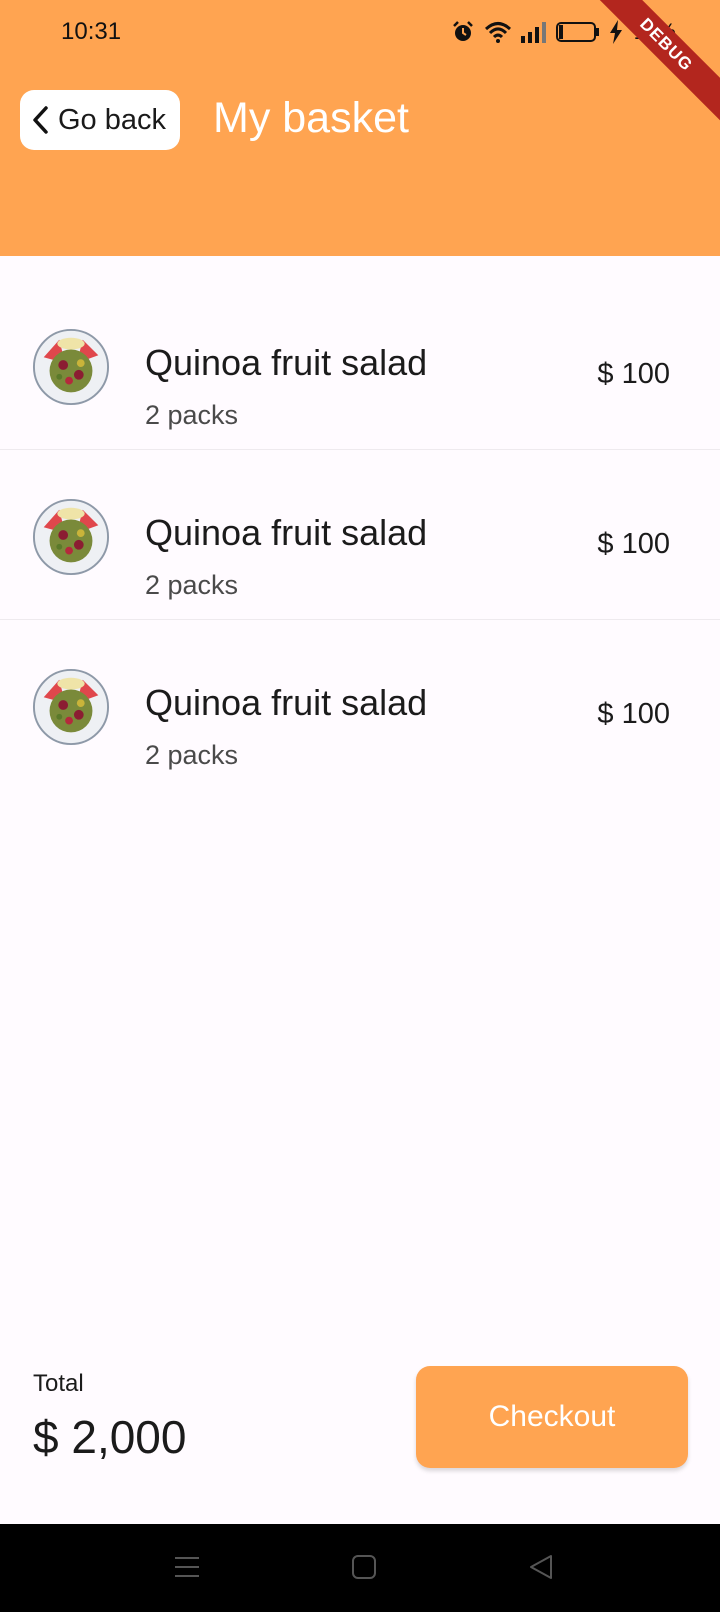 The image size is (720, 1612). I want to click on system-nav-bar, so click(360, 1568).